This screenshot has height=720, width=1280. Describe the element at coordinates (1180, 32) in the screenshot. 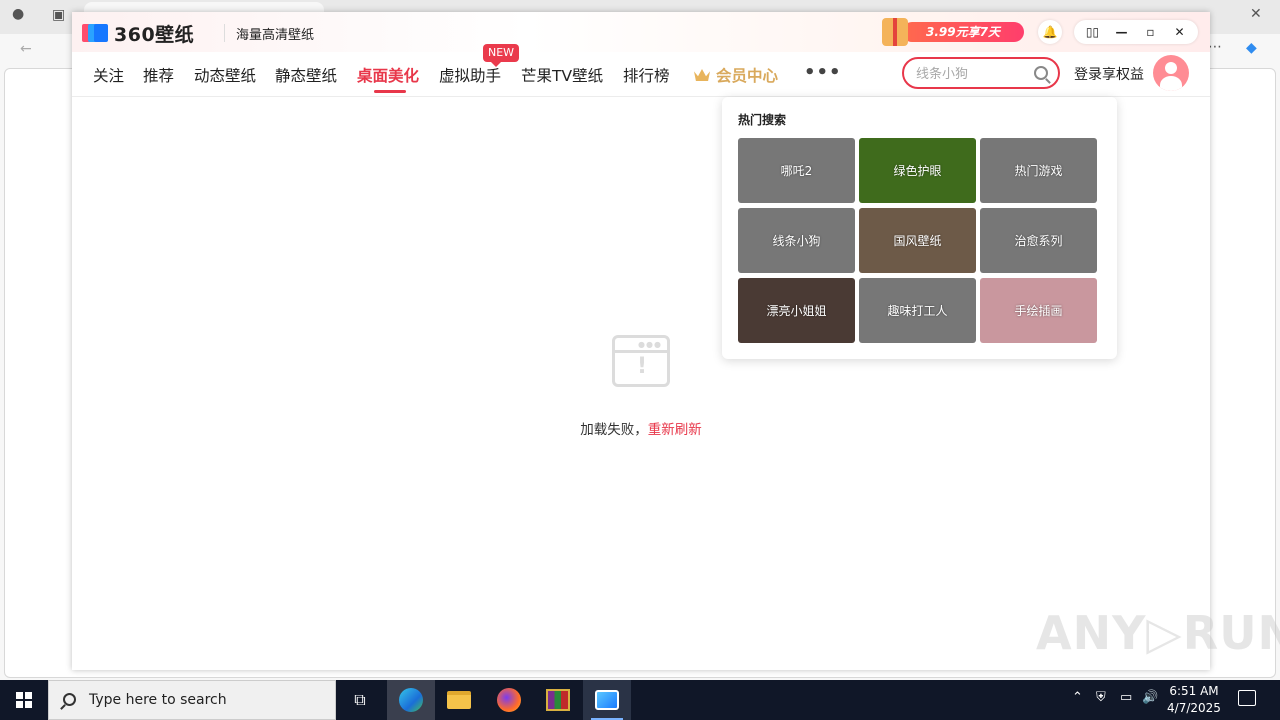

I see `close-button: ✕` at that location.